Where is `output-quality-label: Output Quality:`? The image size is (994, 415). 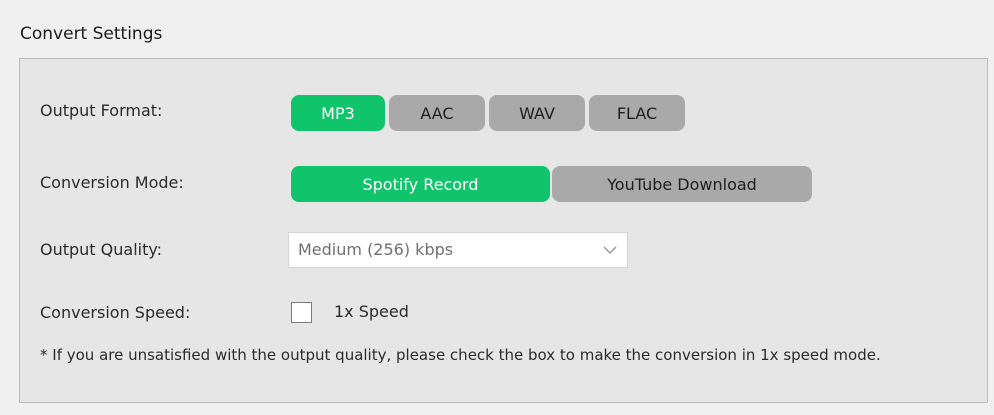
output-quality-label: Output Quality: is located at coordinates (101, 249).